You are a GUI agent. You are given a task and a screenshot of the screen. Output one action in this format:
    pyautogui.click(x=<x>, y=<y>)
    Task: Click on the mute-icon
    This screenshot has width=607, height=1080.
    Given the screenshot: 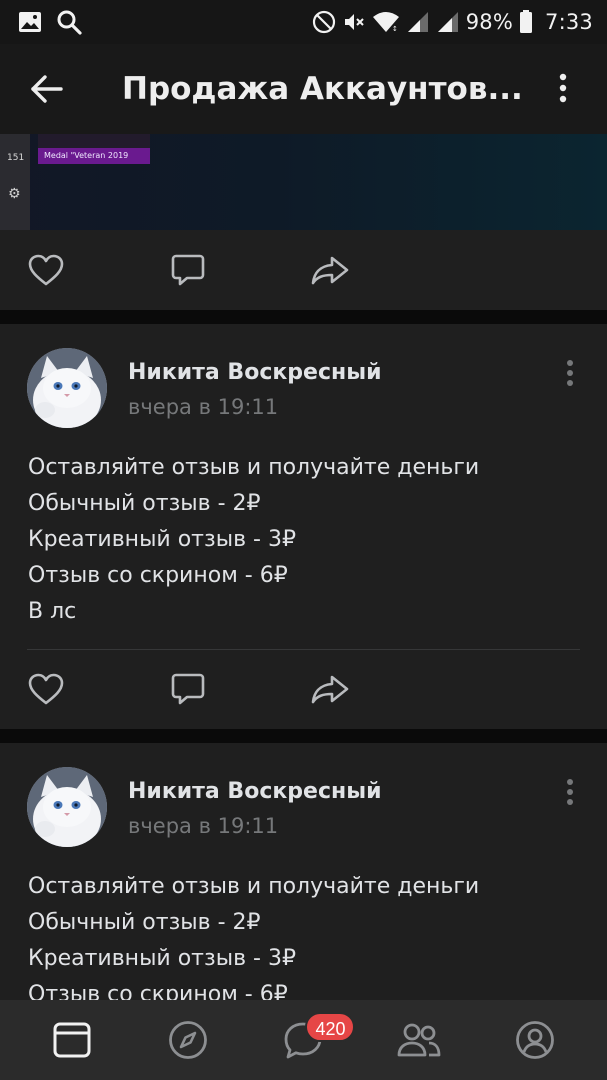 What is the action you would take?
    pyautogui.click(x=354, y=22)
    